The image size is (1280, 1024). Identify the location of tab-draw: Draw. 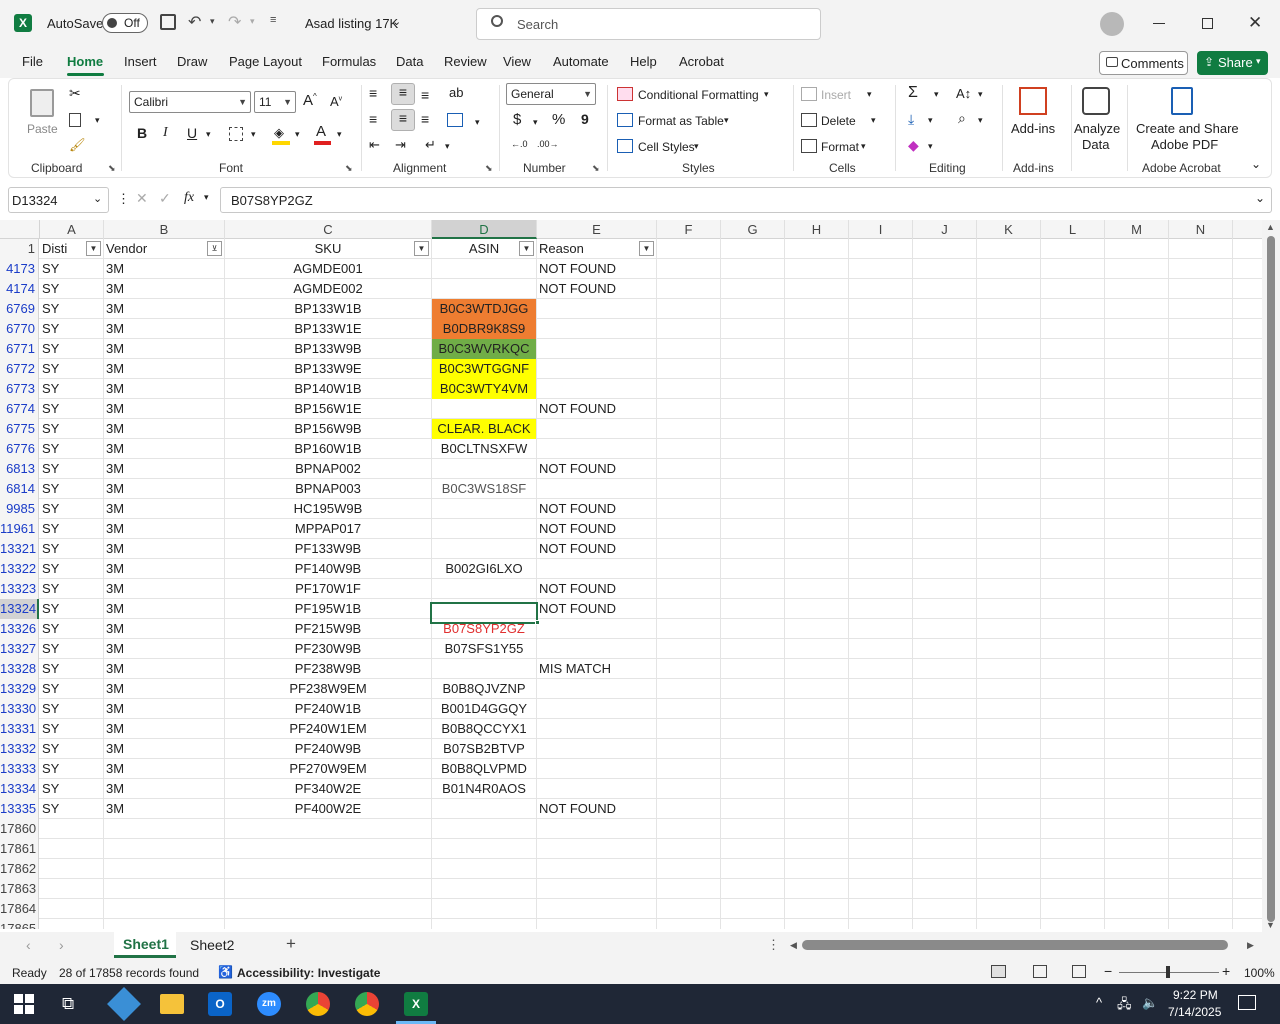
(192, 61).